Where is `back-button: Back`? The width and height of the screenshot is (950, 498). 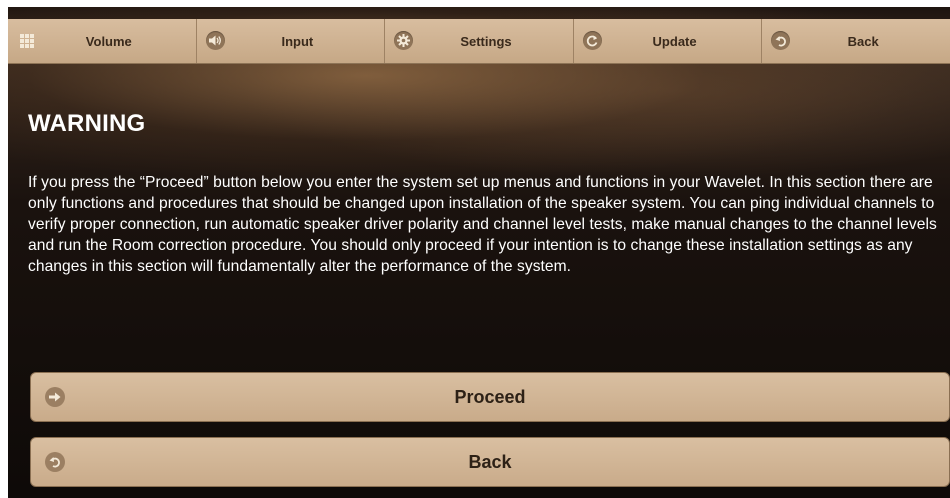 back-button: Back is located at coordinates (490, 462).